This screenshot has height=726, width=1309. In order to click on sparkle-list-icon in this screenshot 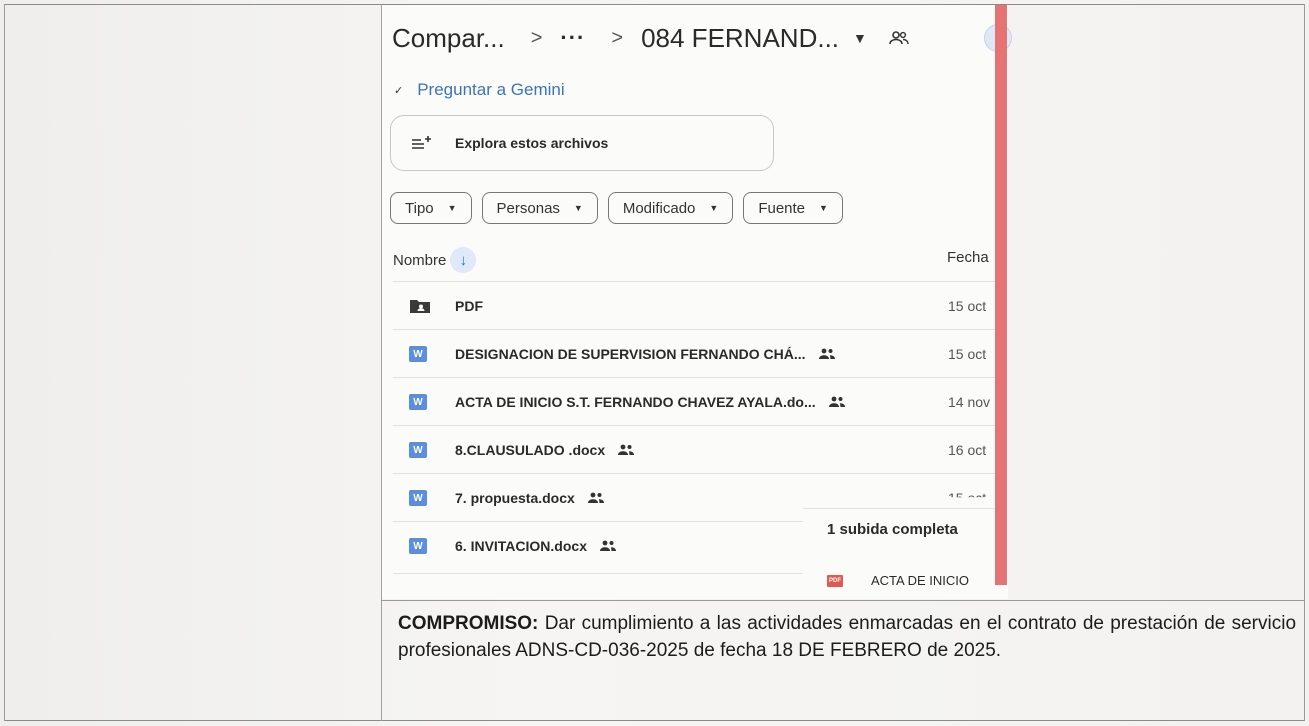, I will do `click(421, 142)`.